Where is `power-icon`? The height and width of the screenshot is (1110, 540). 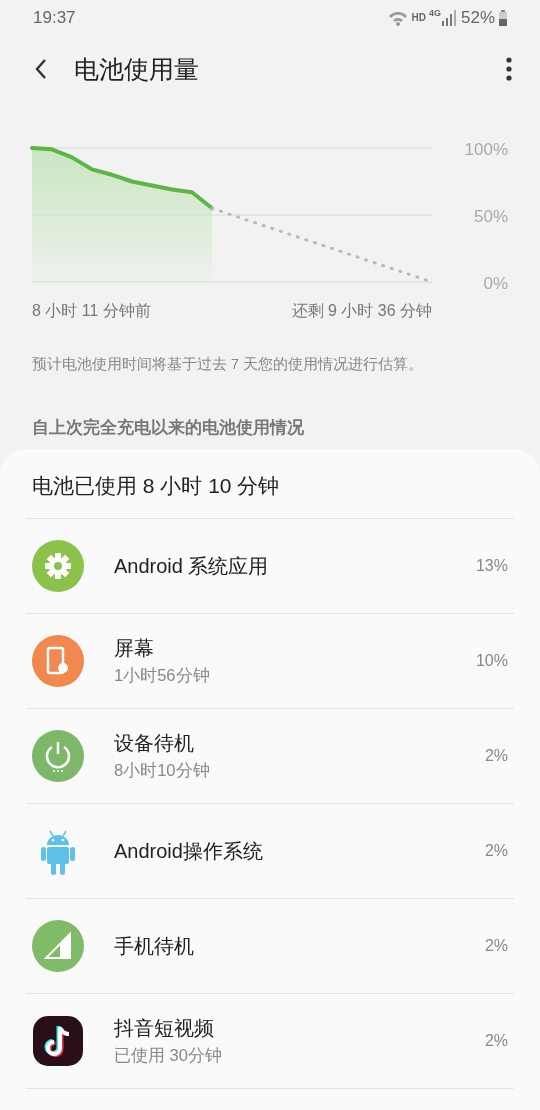 power-icon is located at coordinates (58, 756).